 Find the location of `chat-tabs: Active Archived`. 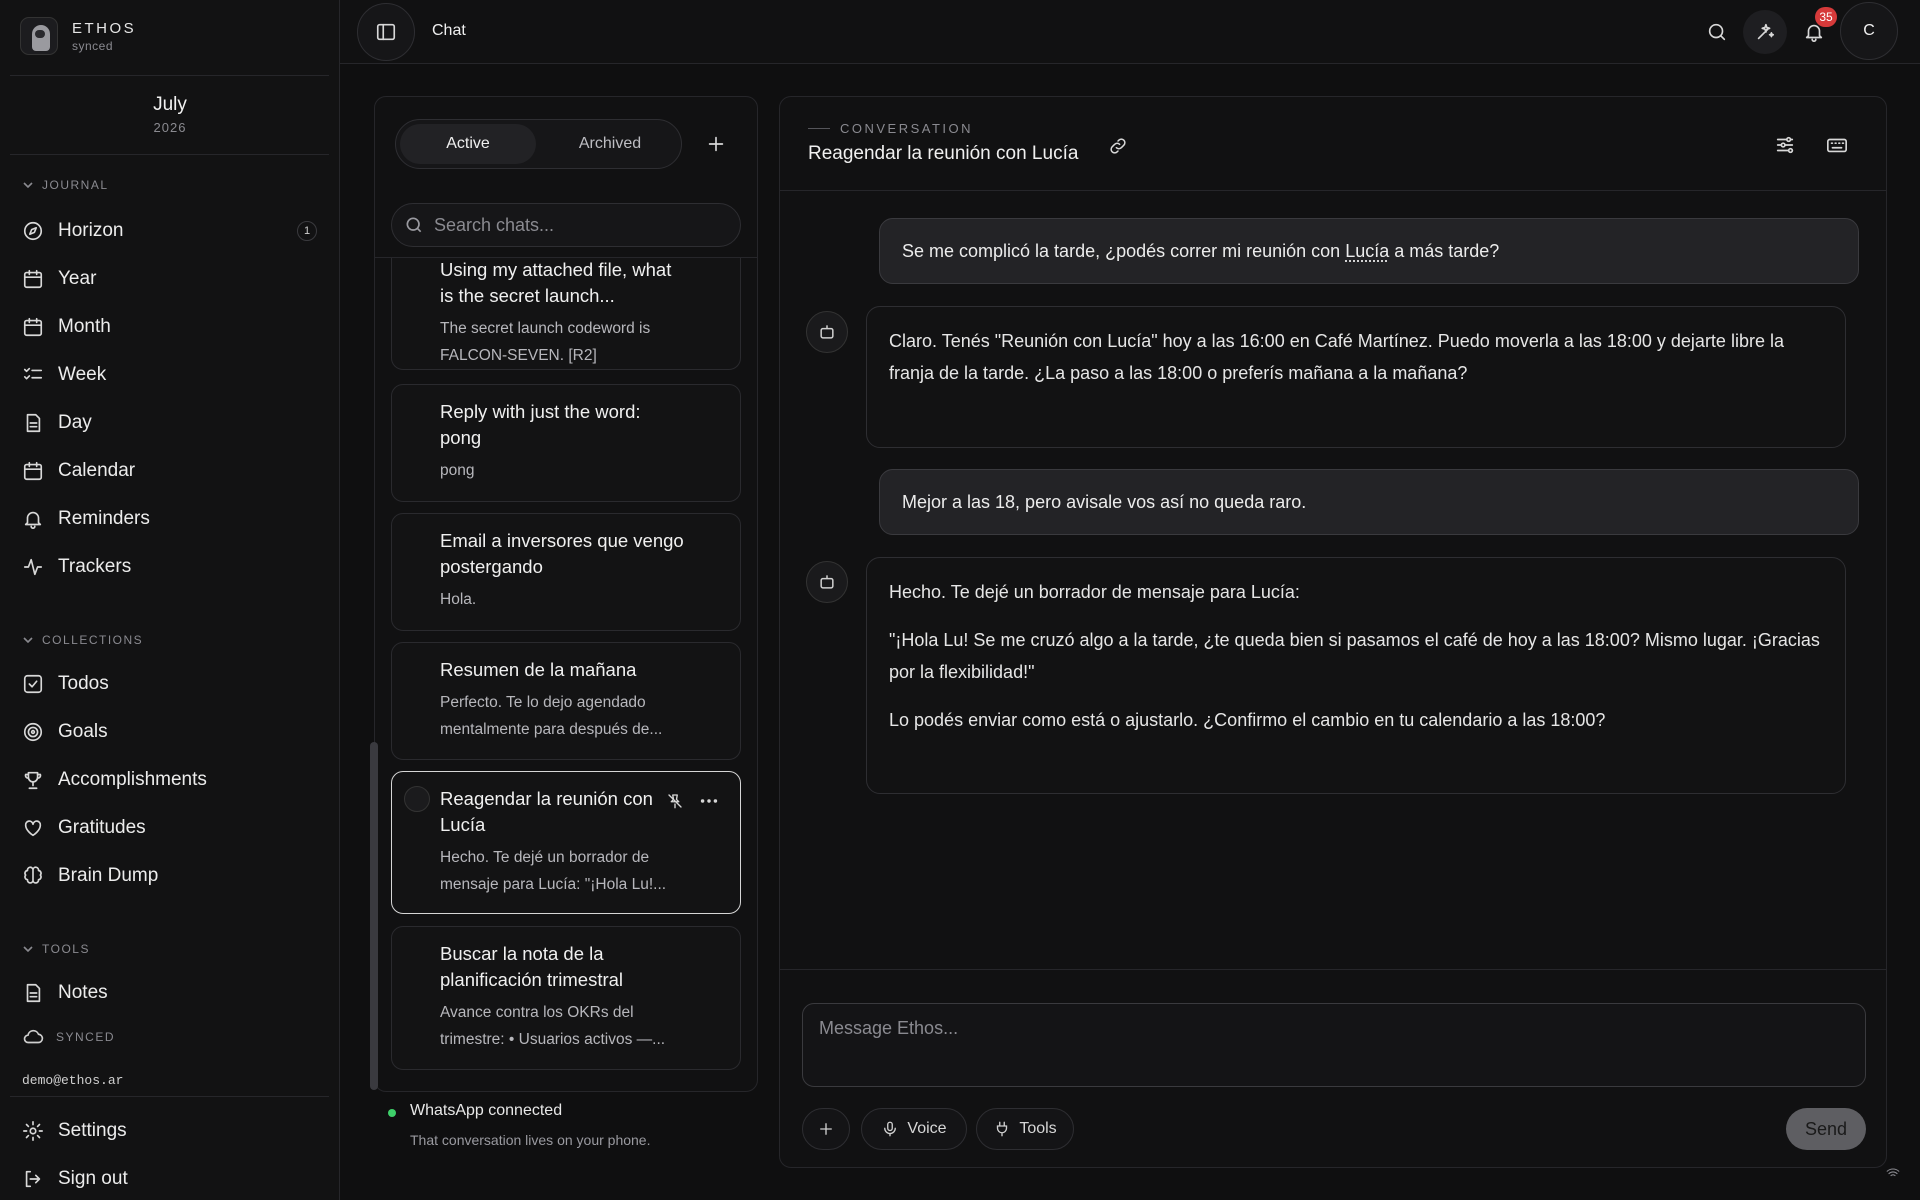

chat-tabs: Active Archived is located at coordinates (538, 144).